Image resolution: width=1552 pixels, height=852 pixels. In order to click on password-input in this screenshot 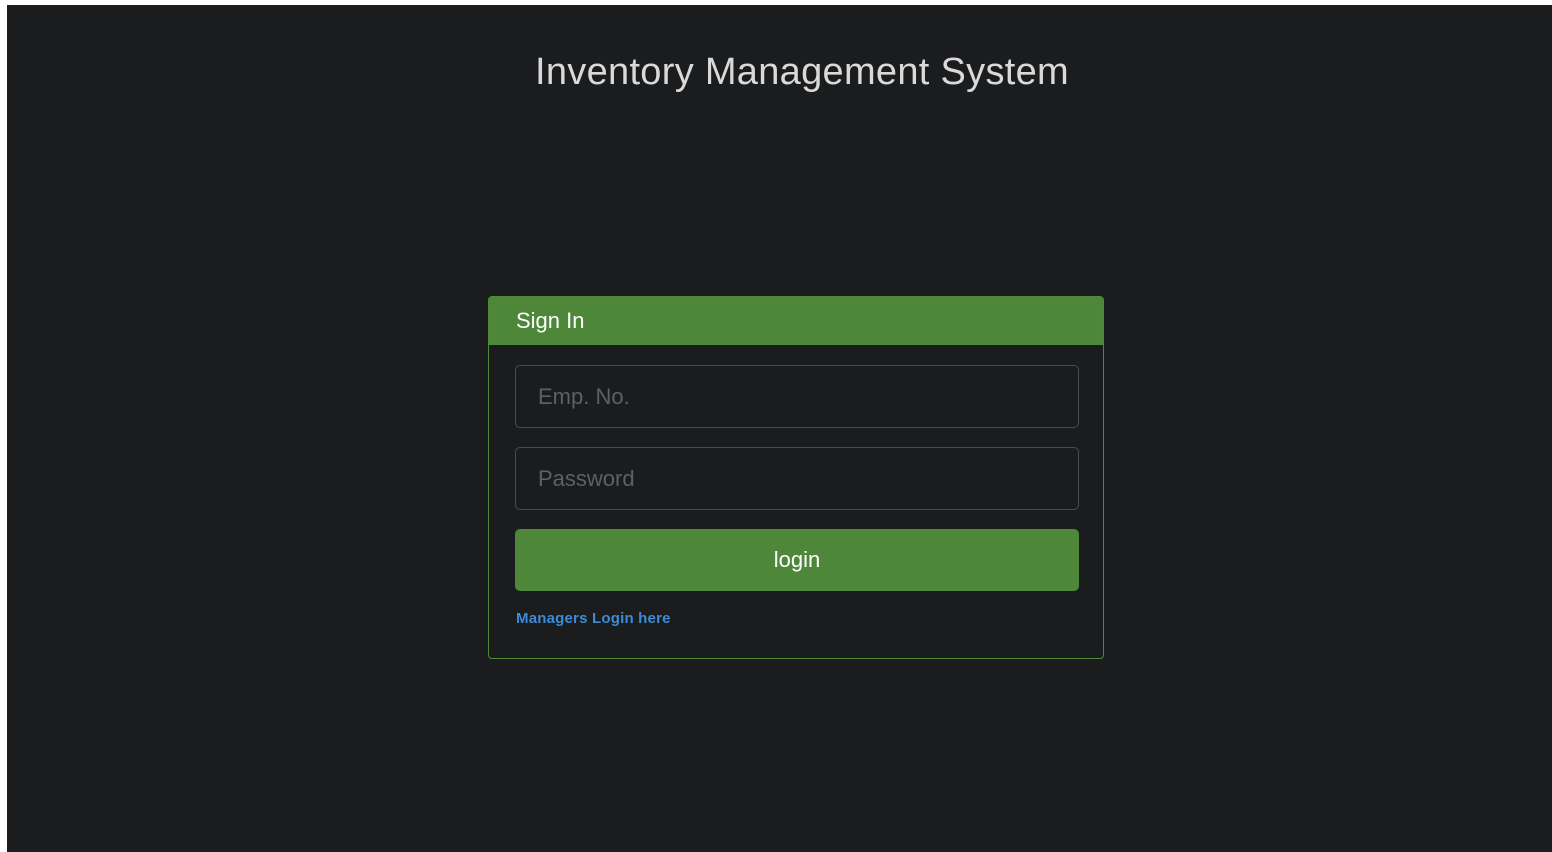, I will do `click(797, 478)`.